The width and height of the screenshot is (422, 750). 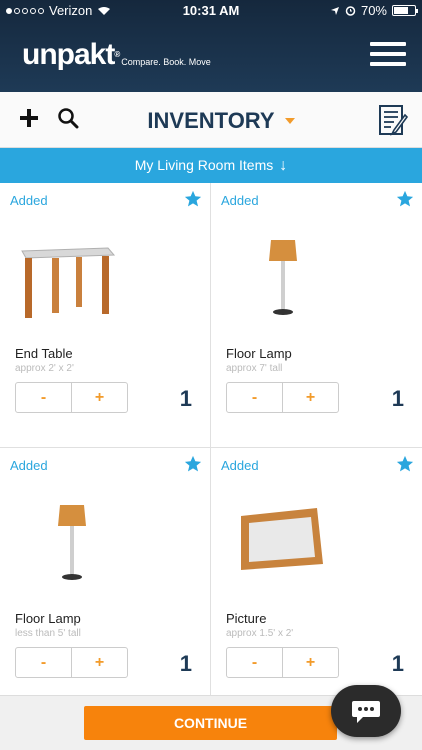 What do you see at coordinates (283, 165) in the screenshot?
I see `arrow-down-icon: ↓` at bounding box center [283, 165].